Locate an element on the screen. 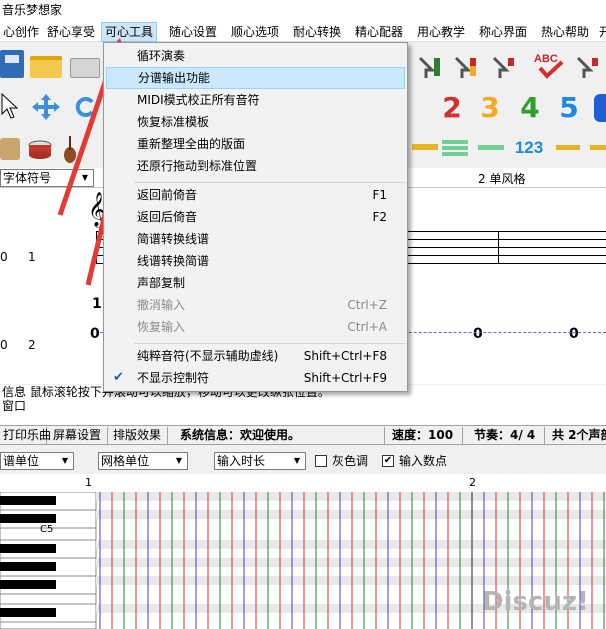 The width and height of the screenshot is (606, 629). menu-item-staff-to-jianpu: 线谱转换简谱 is located at coordinates (255, 261).